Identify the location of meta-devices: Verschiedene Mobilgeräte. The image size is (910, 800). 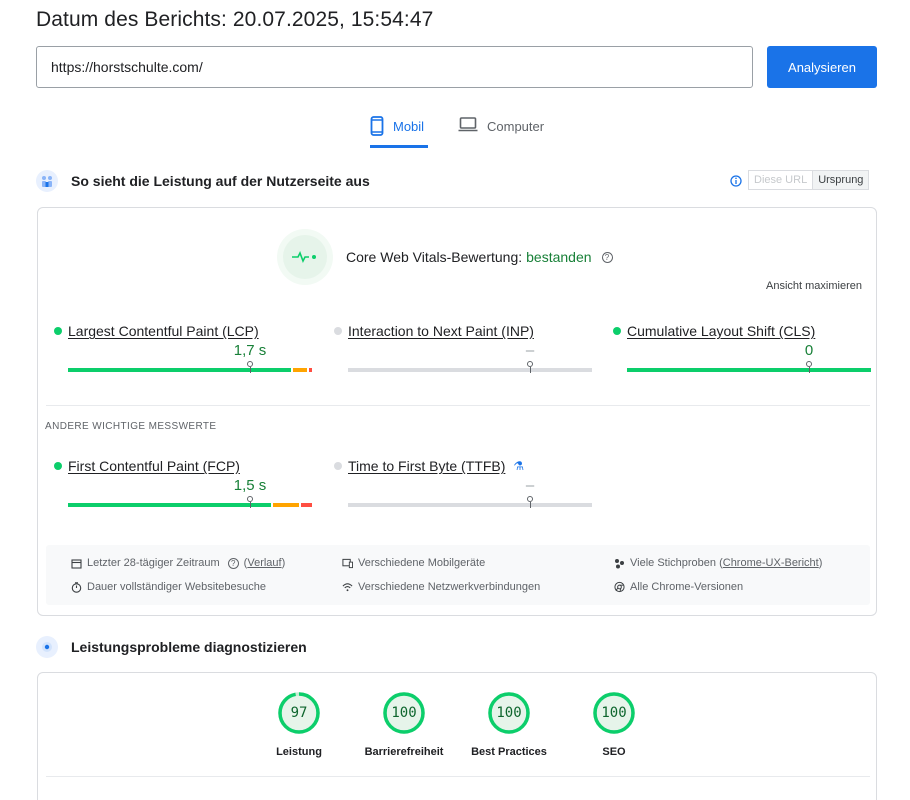
(413, 563).